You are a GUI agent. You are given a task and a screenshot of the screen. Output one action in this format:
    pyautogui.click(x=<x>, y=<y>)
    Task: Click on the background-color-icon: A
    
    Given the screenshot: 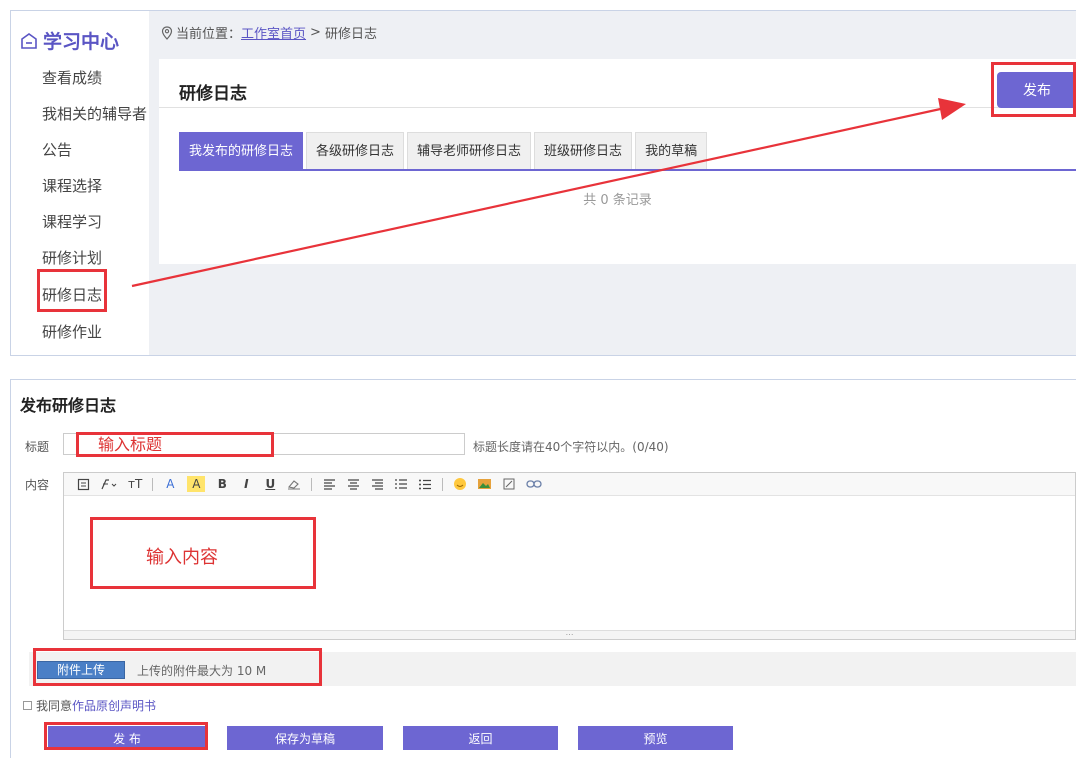 What is the action you would take?
    pyautogui.click(x=196, y=484)
    